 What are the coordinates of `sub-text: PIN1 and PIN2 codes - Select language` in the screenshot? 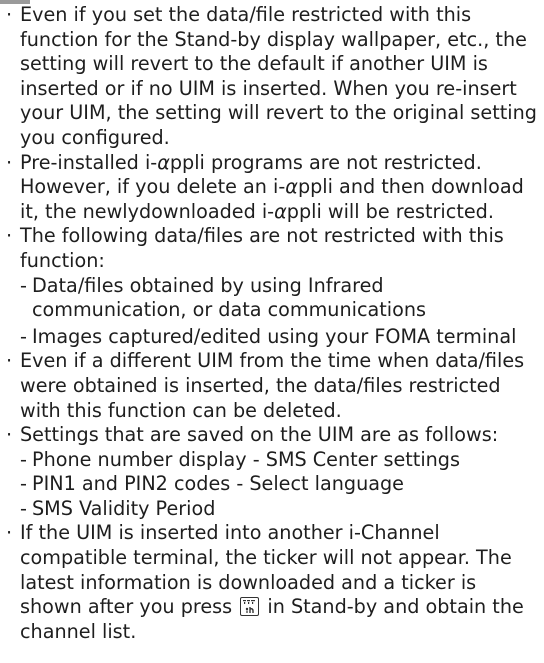 It's located at (218, 484).